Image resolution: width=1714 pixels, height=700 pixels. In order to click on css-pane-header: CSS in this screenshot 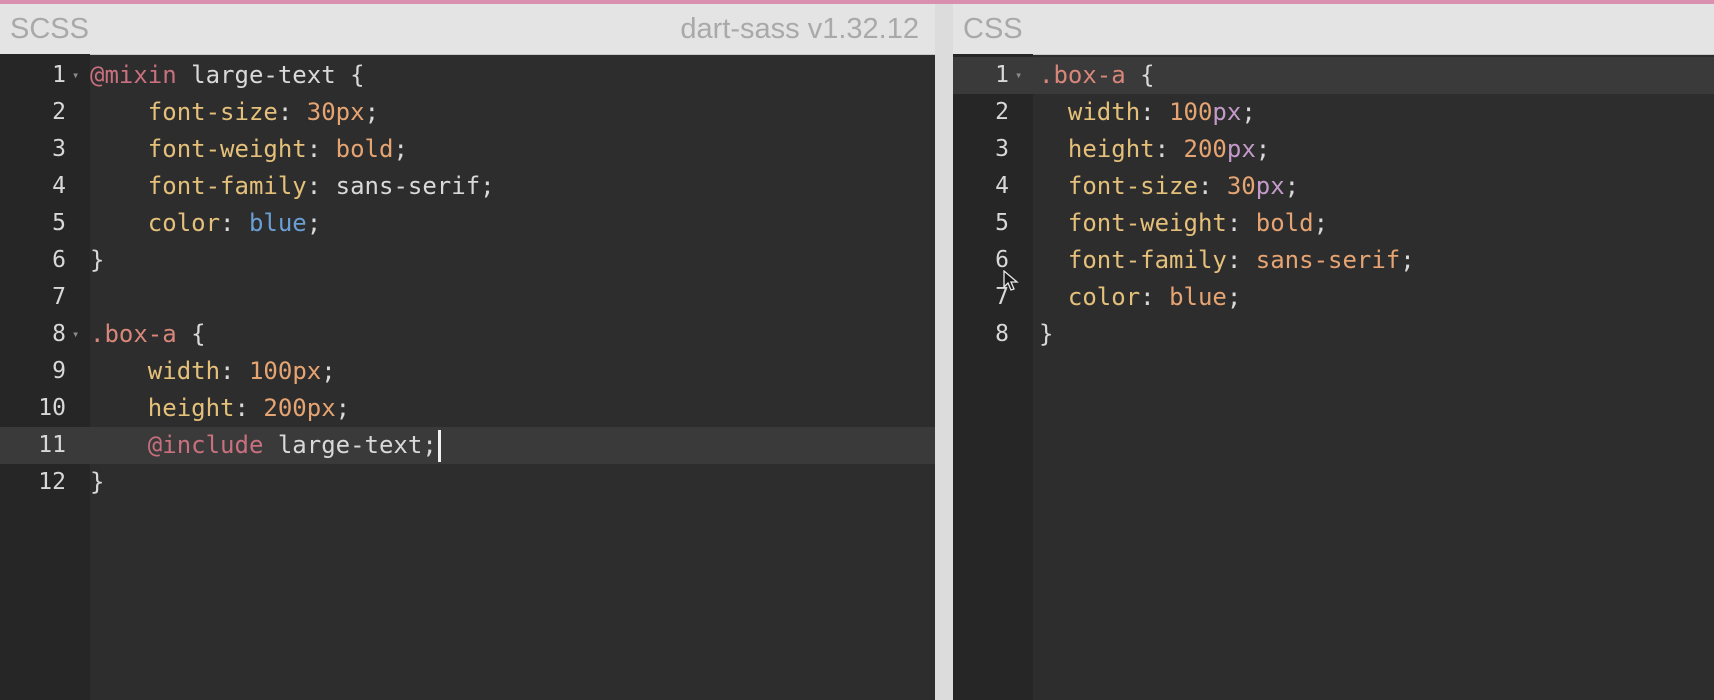, I will do `click(1333, 29)`.